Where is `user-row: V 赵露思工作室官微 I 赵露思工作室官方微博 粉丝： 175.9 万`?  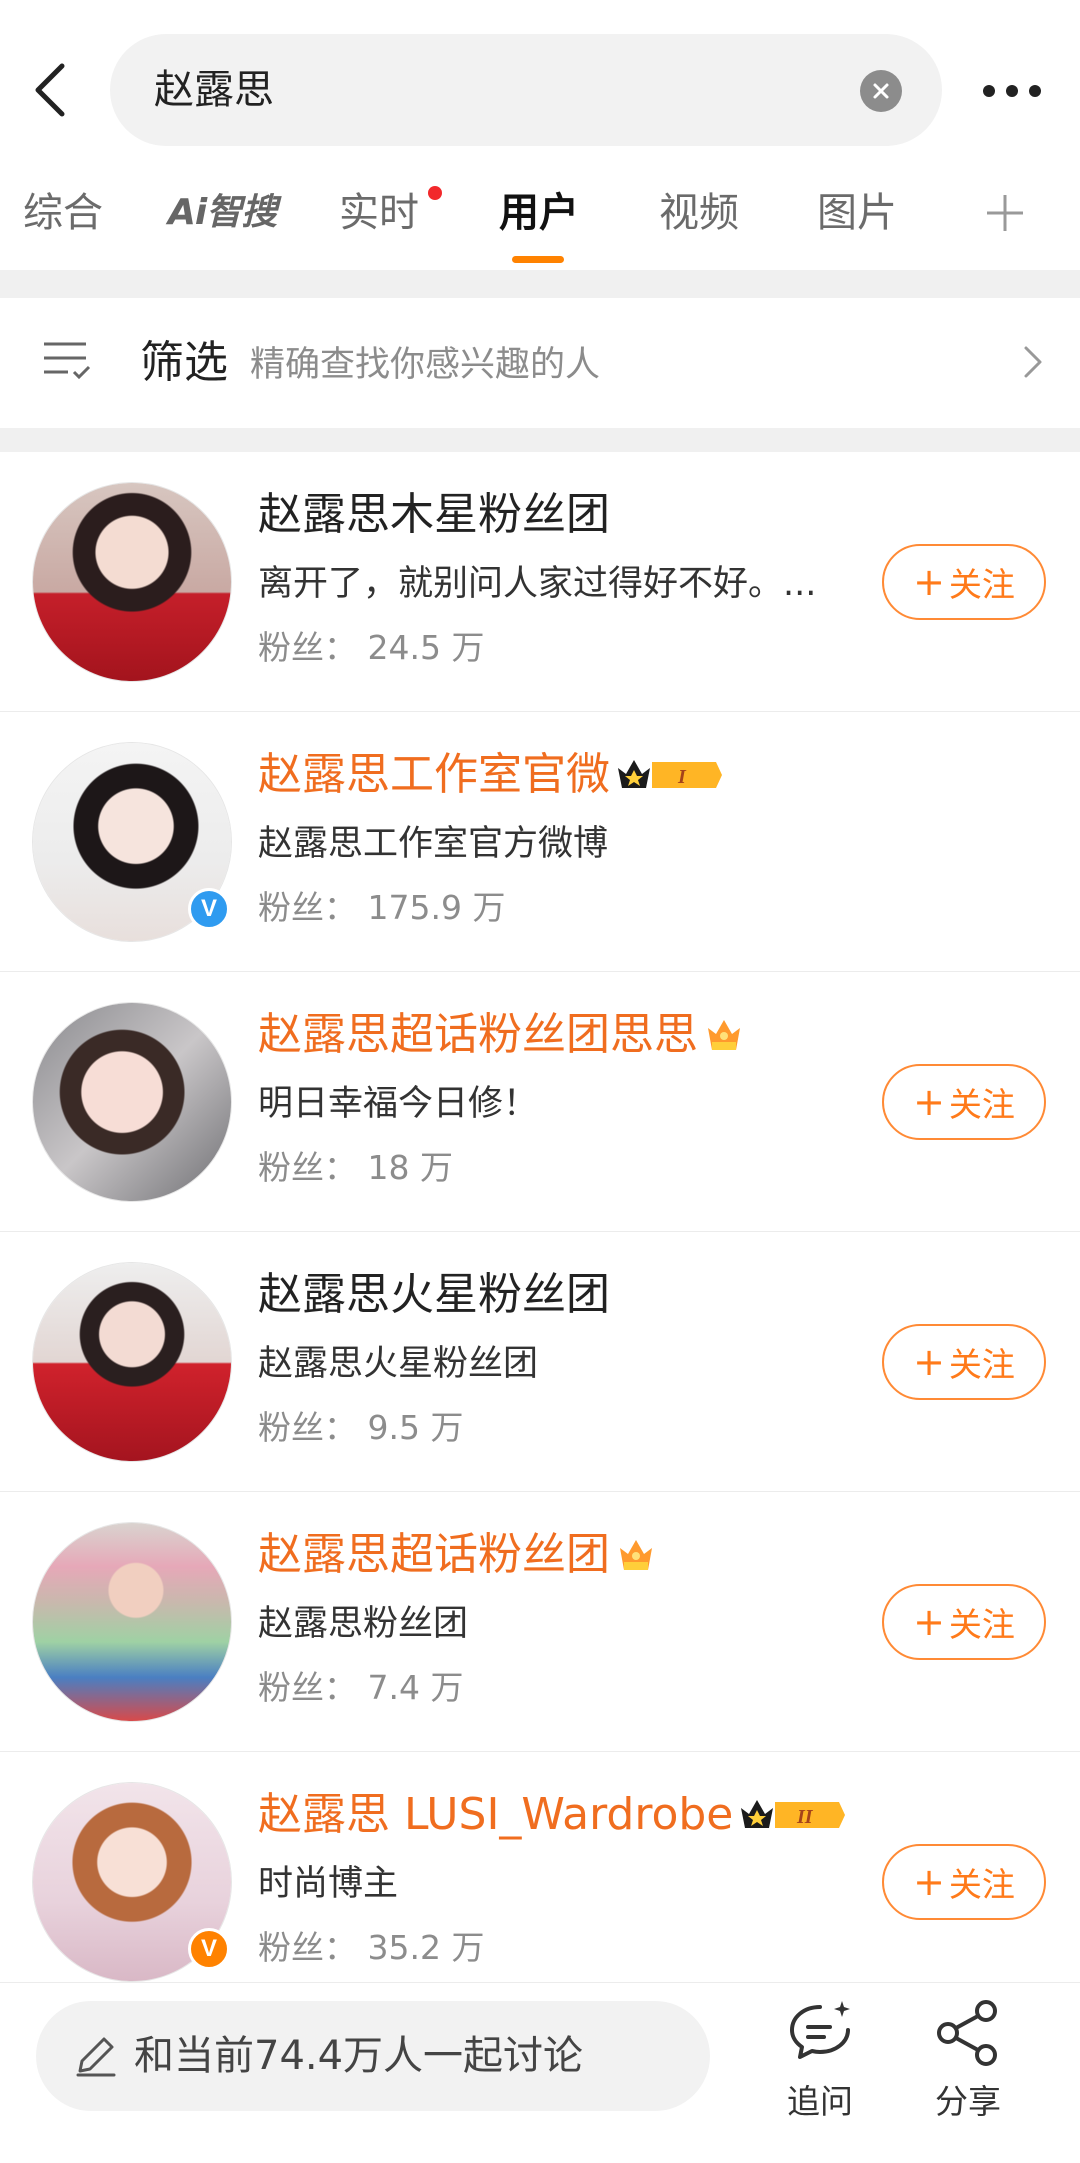 user-row: V 赵露思工作室官微 I 赵露思工作室官方微博 粉丝： 175.9 万 is located at coordinates (540, 842).